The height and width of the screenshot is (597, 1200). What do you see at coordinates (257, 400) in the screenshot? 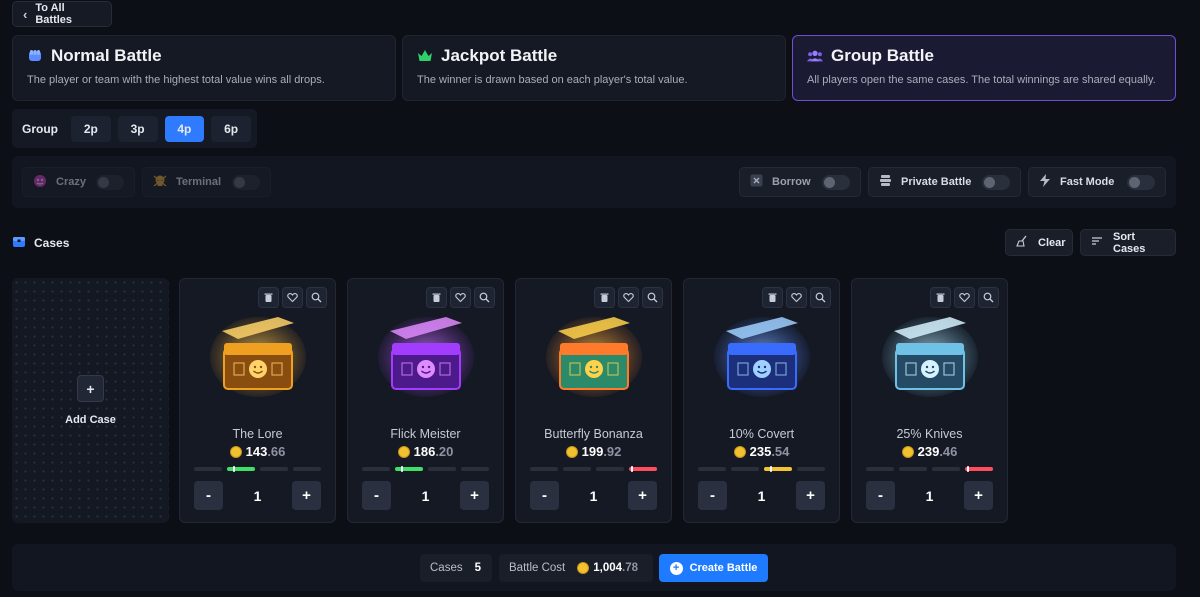
I see `case-card: The Lore 143.66 - 1 +` at bounding box center [257, 400].